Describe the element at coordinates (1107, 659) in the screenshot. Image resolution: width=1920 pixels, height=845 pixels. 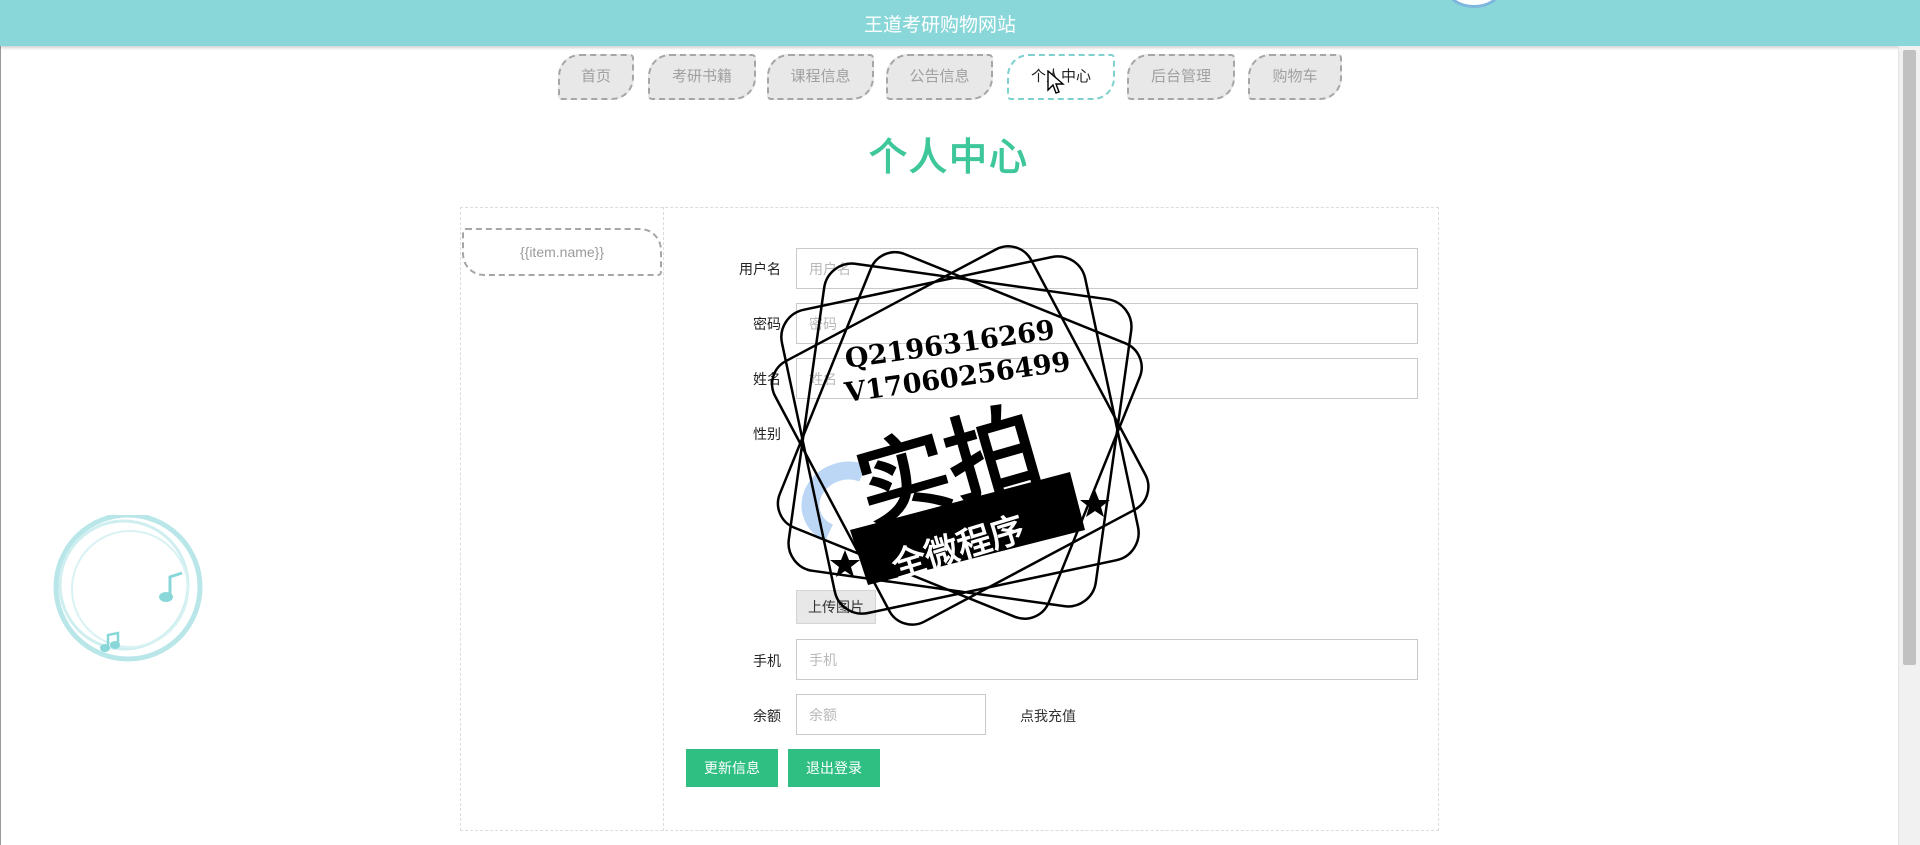
I see `phone-input` at that location.